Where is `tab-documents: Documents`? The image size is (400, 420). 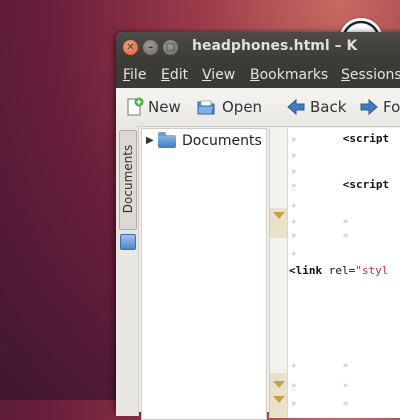 tab-documents: Documents is located at coordinates (128, 180).